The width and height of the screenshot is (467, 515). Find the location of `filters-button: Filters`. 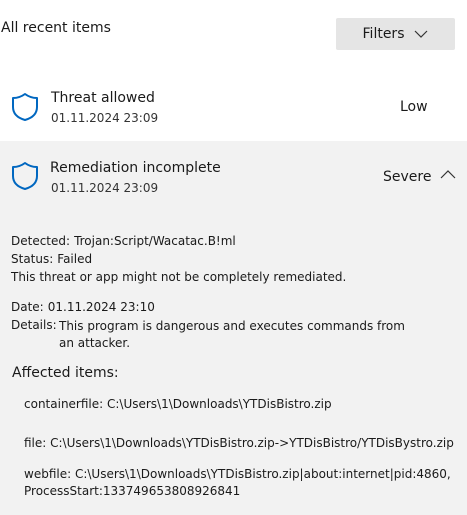

filters-button: Filters is located at coordinates (395, 34).